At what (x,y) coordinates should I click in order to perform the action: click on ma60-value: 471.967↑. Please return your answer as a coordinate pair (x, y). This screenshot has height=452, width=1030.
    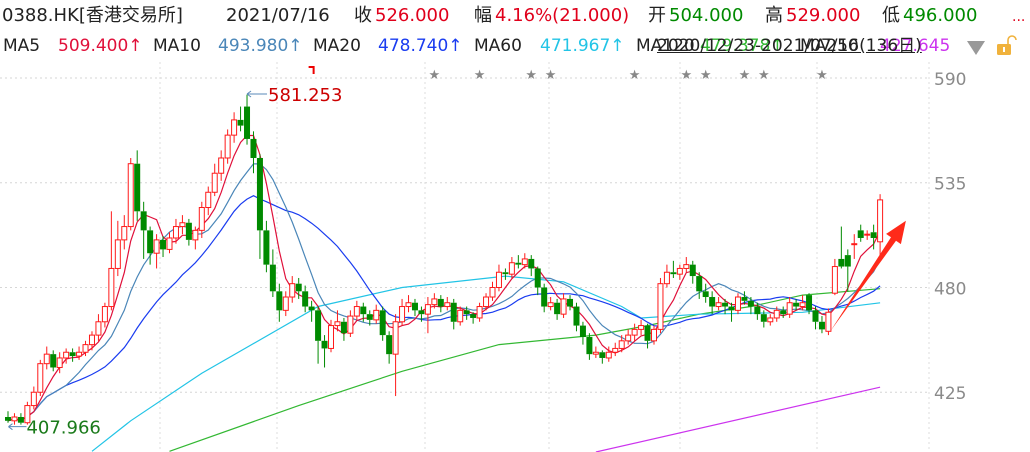
    Looking at the image, I should click on (582, 46).